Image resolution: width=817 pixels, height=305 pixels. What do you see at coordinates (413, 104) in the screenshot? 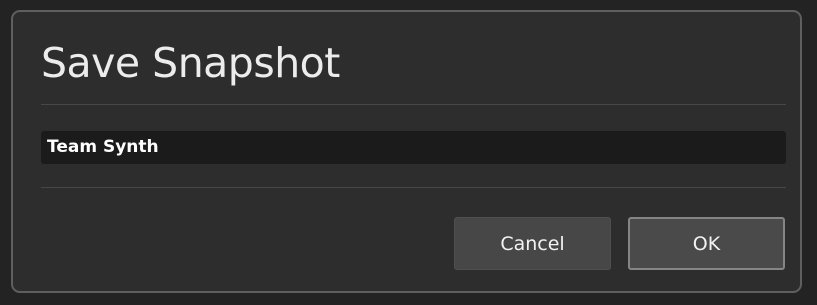
I see `title-divider` at bounding box center [413, 104].